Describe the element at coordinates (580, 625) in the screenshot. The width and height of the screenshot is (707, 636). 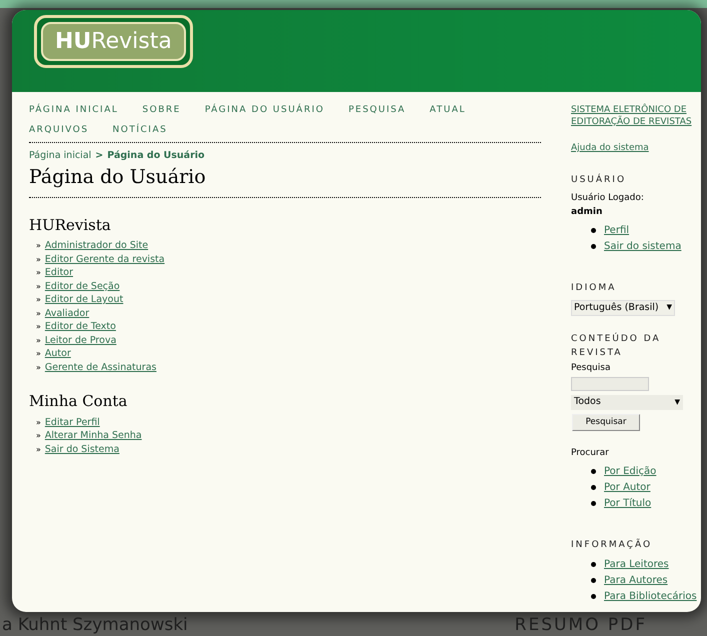
I see `background-text: RESUMO PDF` at that location.